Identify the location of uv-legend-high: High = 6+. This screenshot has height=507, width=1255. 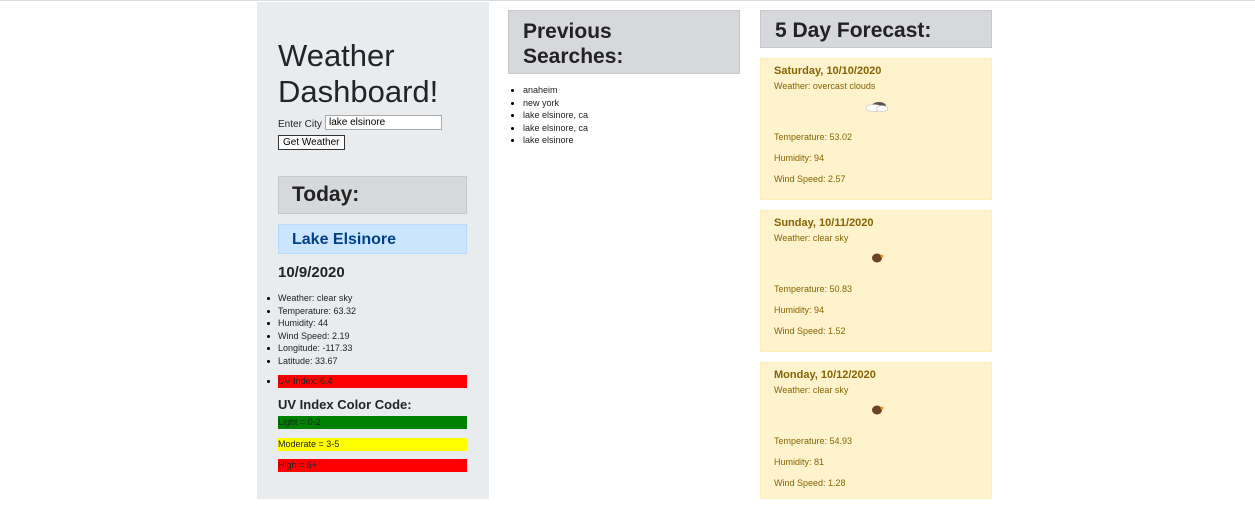
(372, 465).